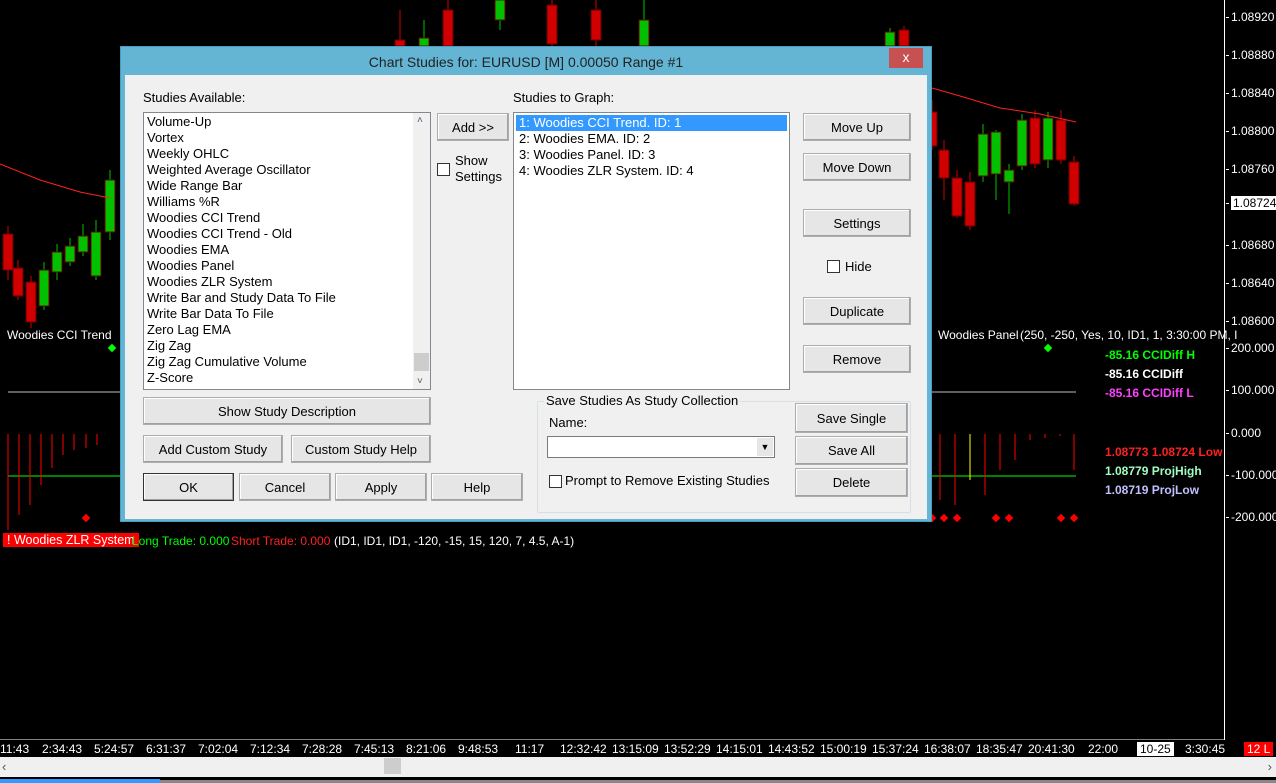 The image size is (1276, 783). Describe the element at coordinates (443, 169) in the screenshot. I see `show-settings-checkbox` at that location.